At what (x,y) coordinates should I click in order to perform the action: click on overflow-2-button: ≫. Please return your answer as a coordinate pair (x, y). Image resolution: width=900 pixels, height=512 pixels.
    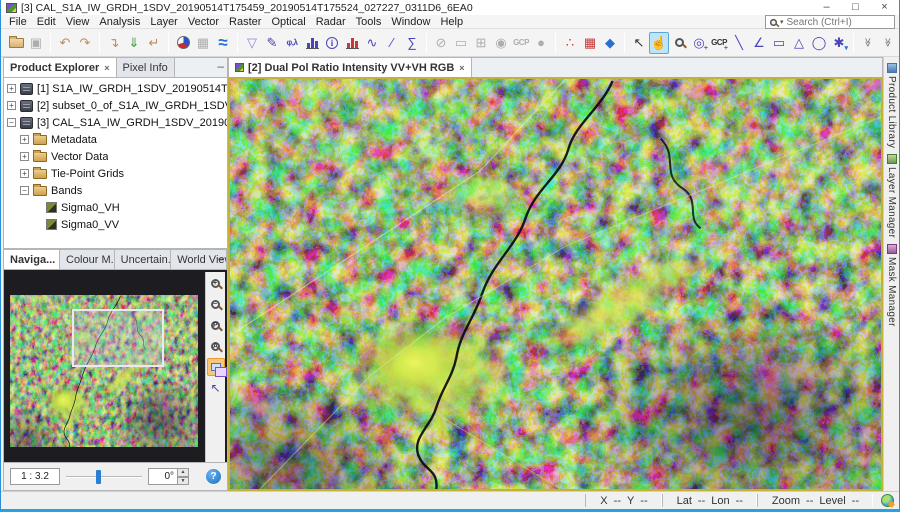
    Looking at the image, I should click on (888, 43).